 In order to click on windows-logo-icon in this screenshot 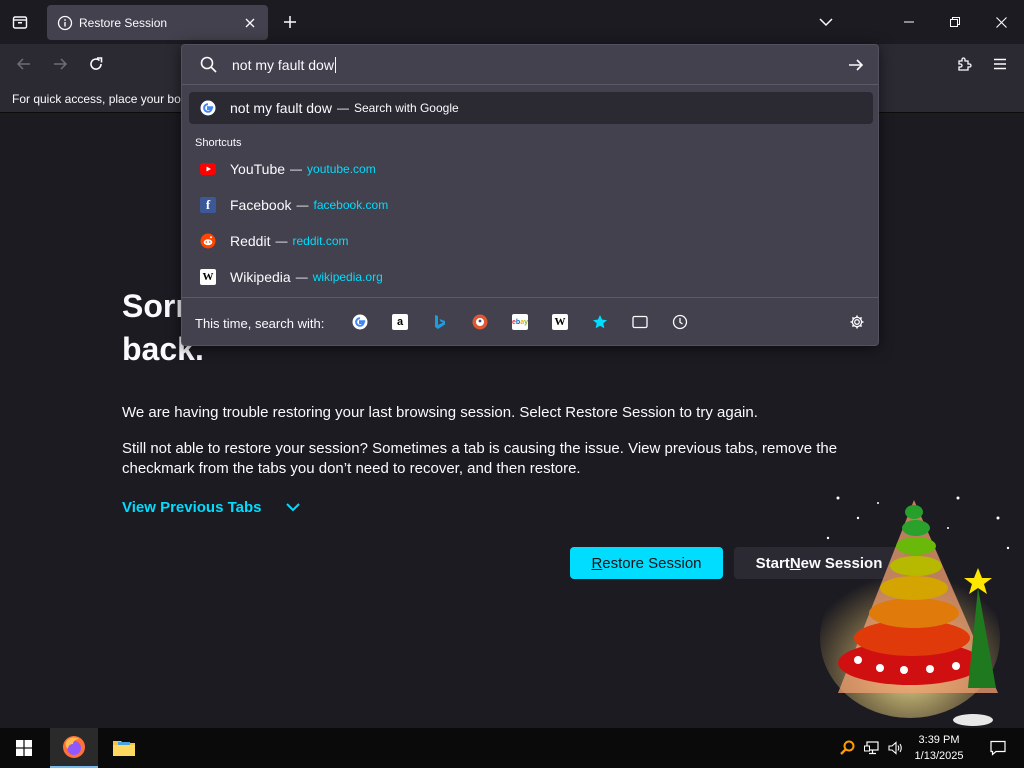, I will do `click(24, 748)`.